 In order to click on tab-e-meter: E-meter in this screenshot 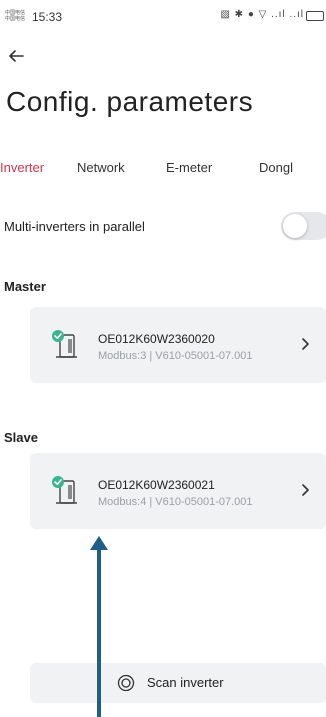, I will do `click(189, 167)`.